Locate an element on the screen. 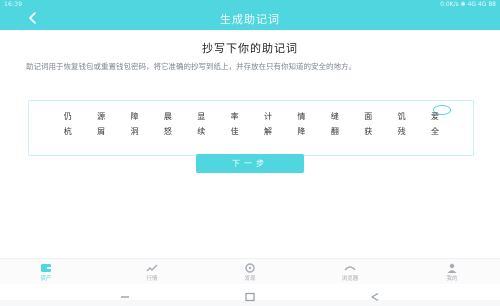 The width and height of the screenshot is (500, 306). menu-icon is located at coordinates (125, 297).